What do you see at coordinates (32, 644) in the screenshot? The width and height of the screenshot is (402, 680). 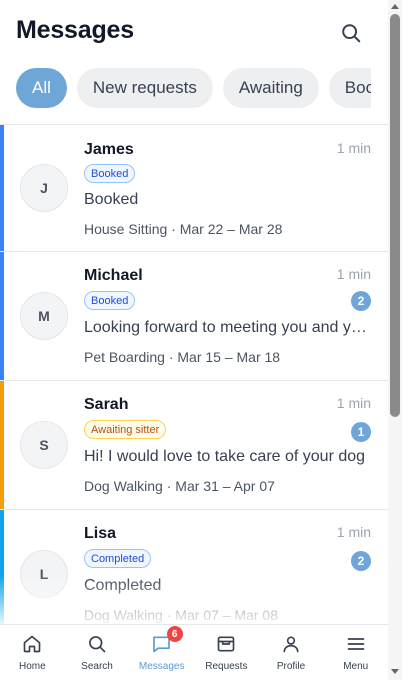 I see `home-icon` at bounding box center [32, 644].